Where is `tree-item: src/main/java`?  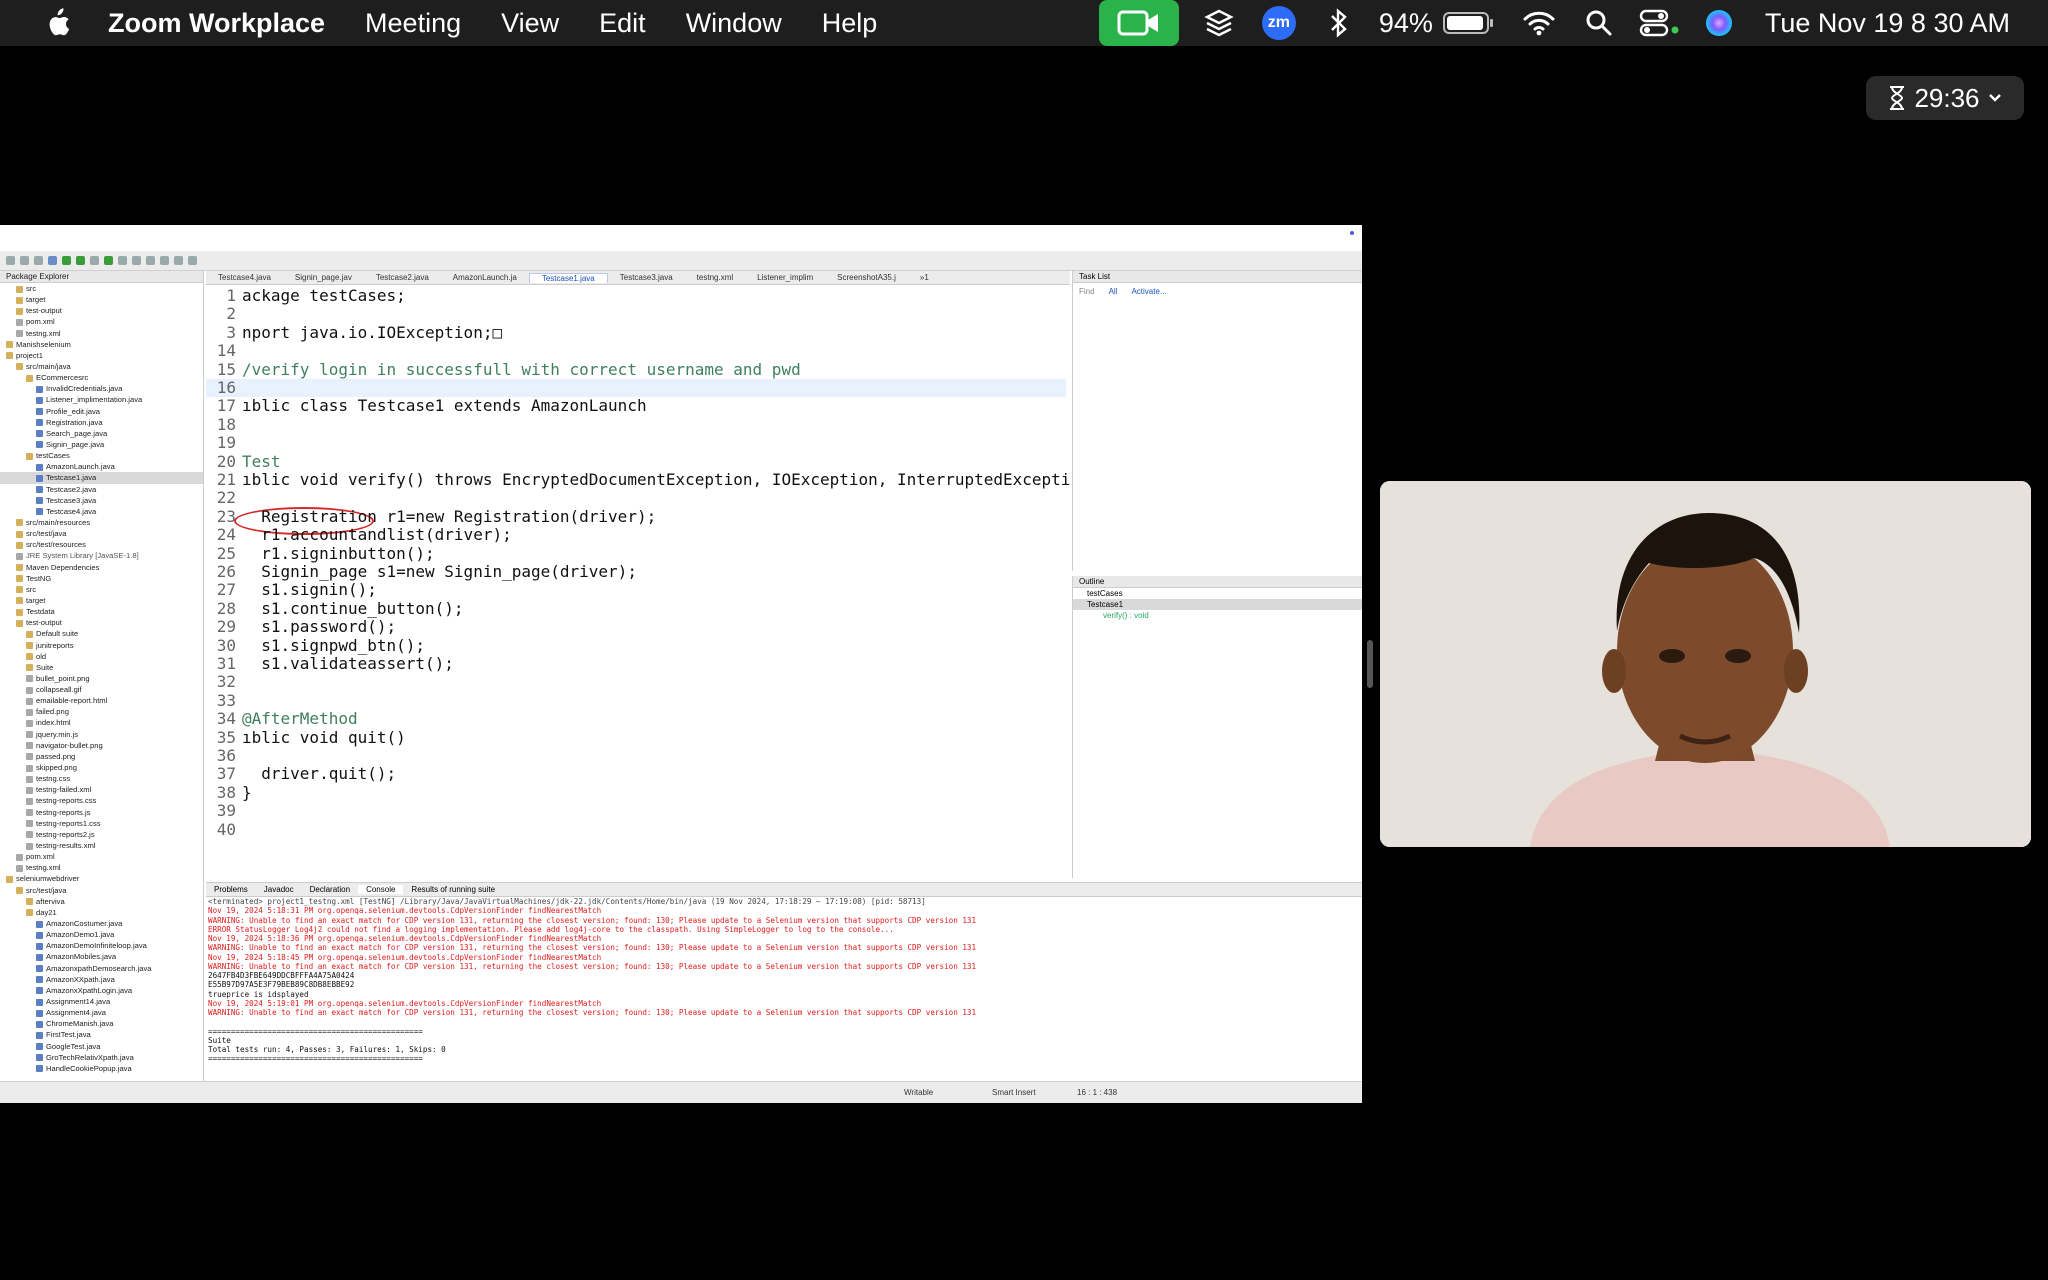
tree-item: src/main/java is located at coordinates (101, 366).